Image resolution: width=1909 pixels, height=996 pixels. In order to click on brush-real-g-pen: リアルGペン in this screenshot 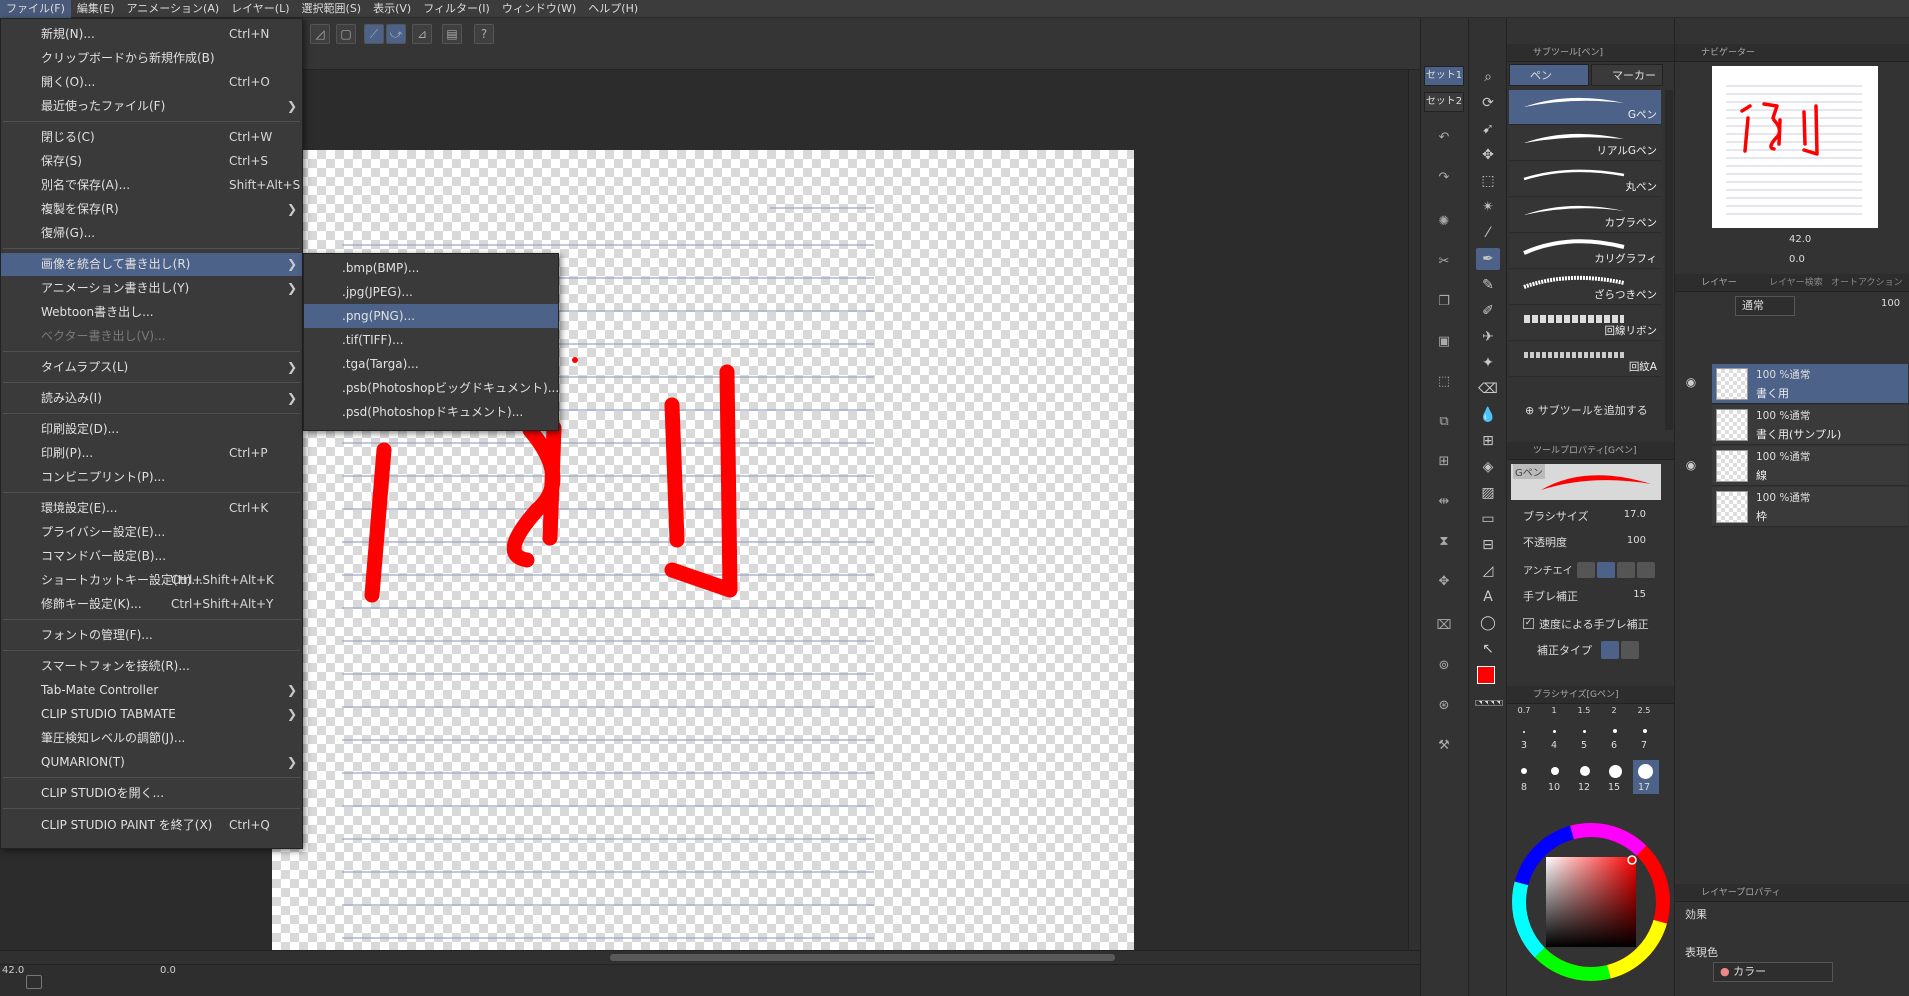, I will do `click(1585, 143)`.